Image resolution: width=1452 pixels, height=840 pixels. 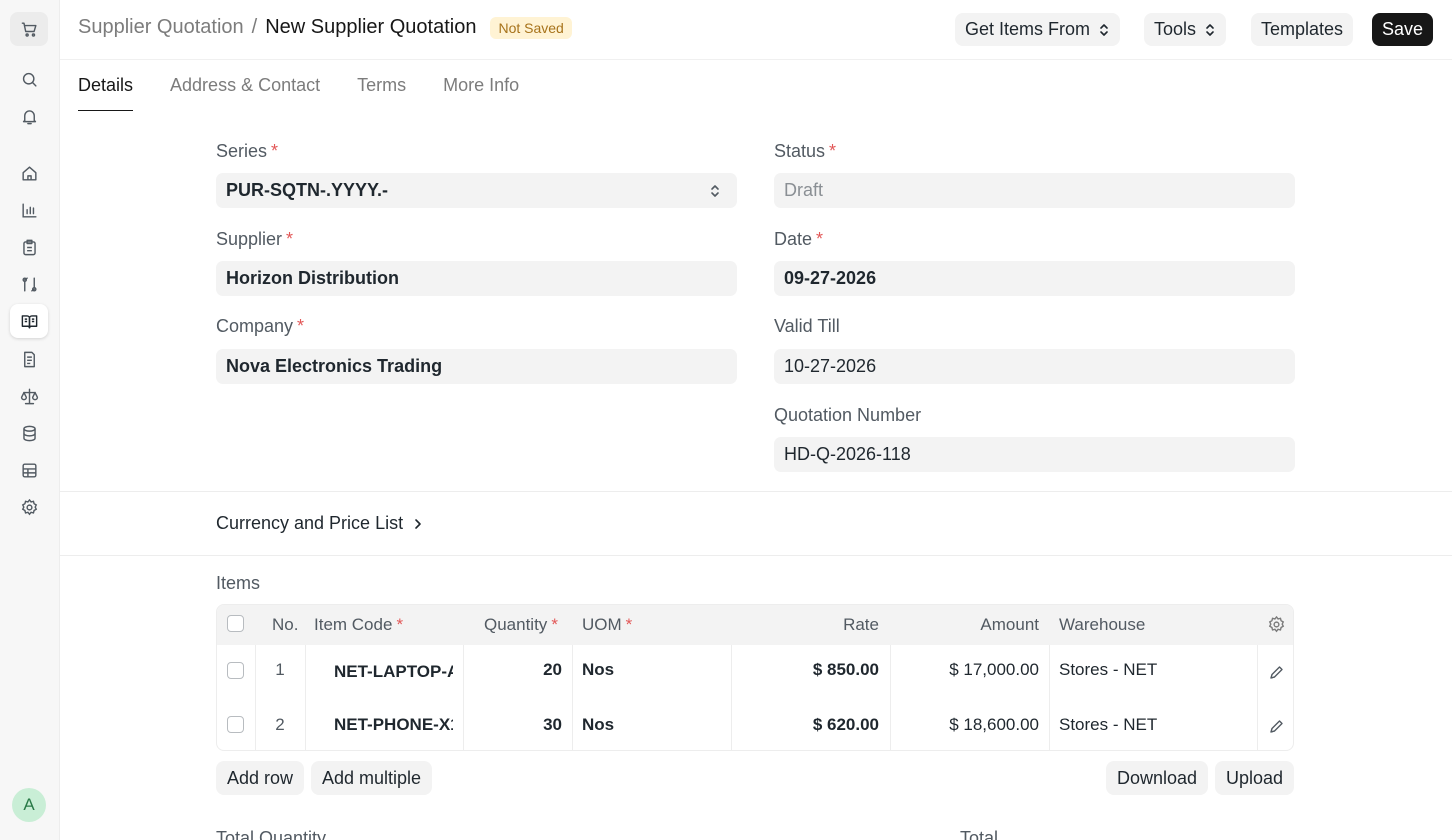 What do you see at coordinates (29, 321) in the screenshot?
I see `book-open-icon` at bounding box center [29, 321].